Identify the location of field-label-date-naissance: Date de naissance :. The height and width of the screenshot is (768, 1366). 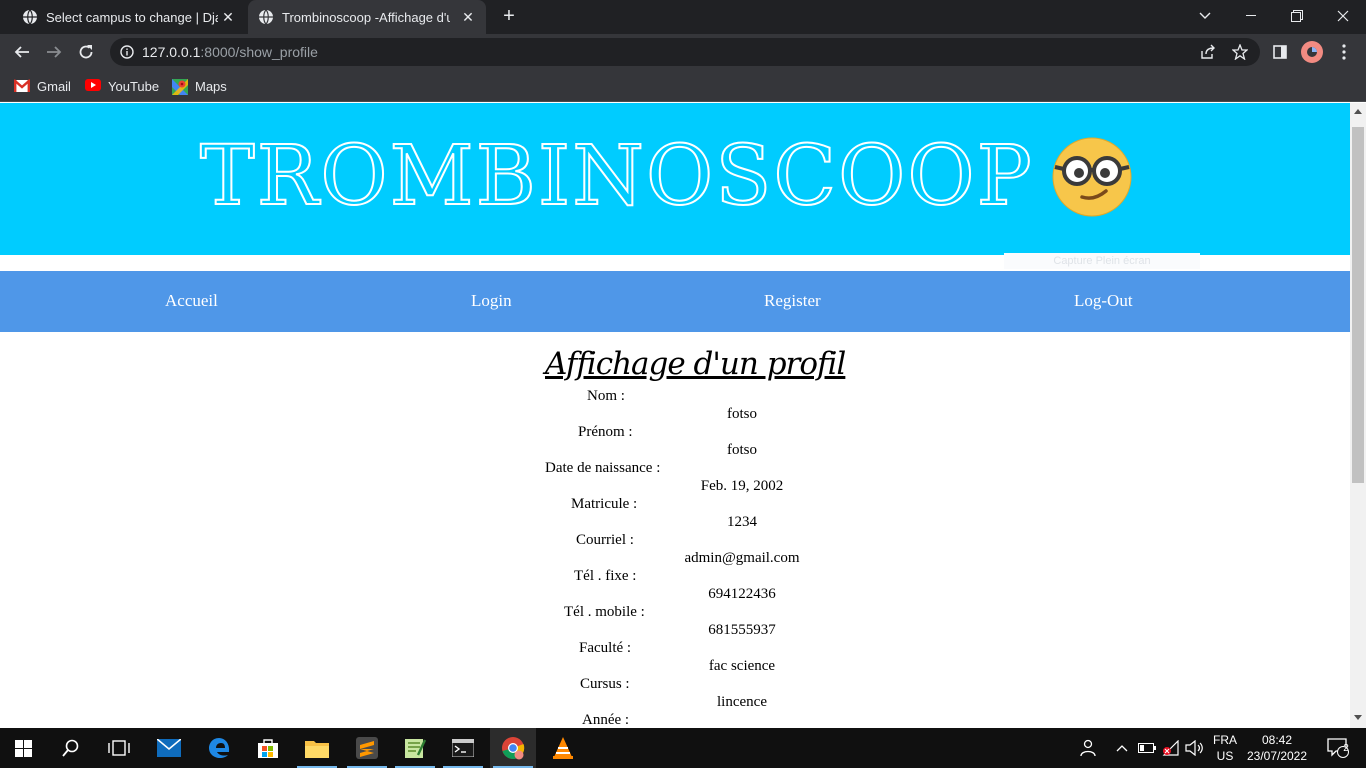
(603, 468).